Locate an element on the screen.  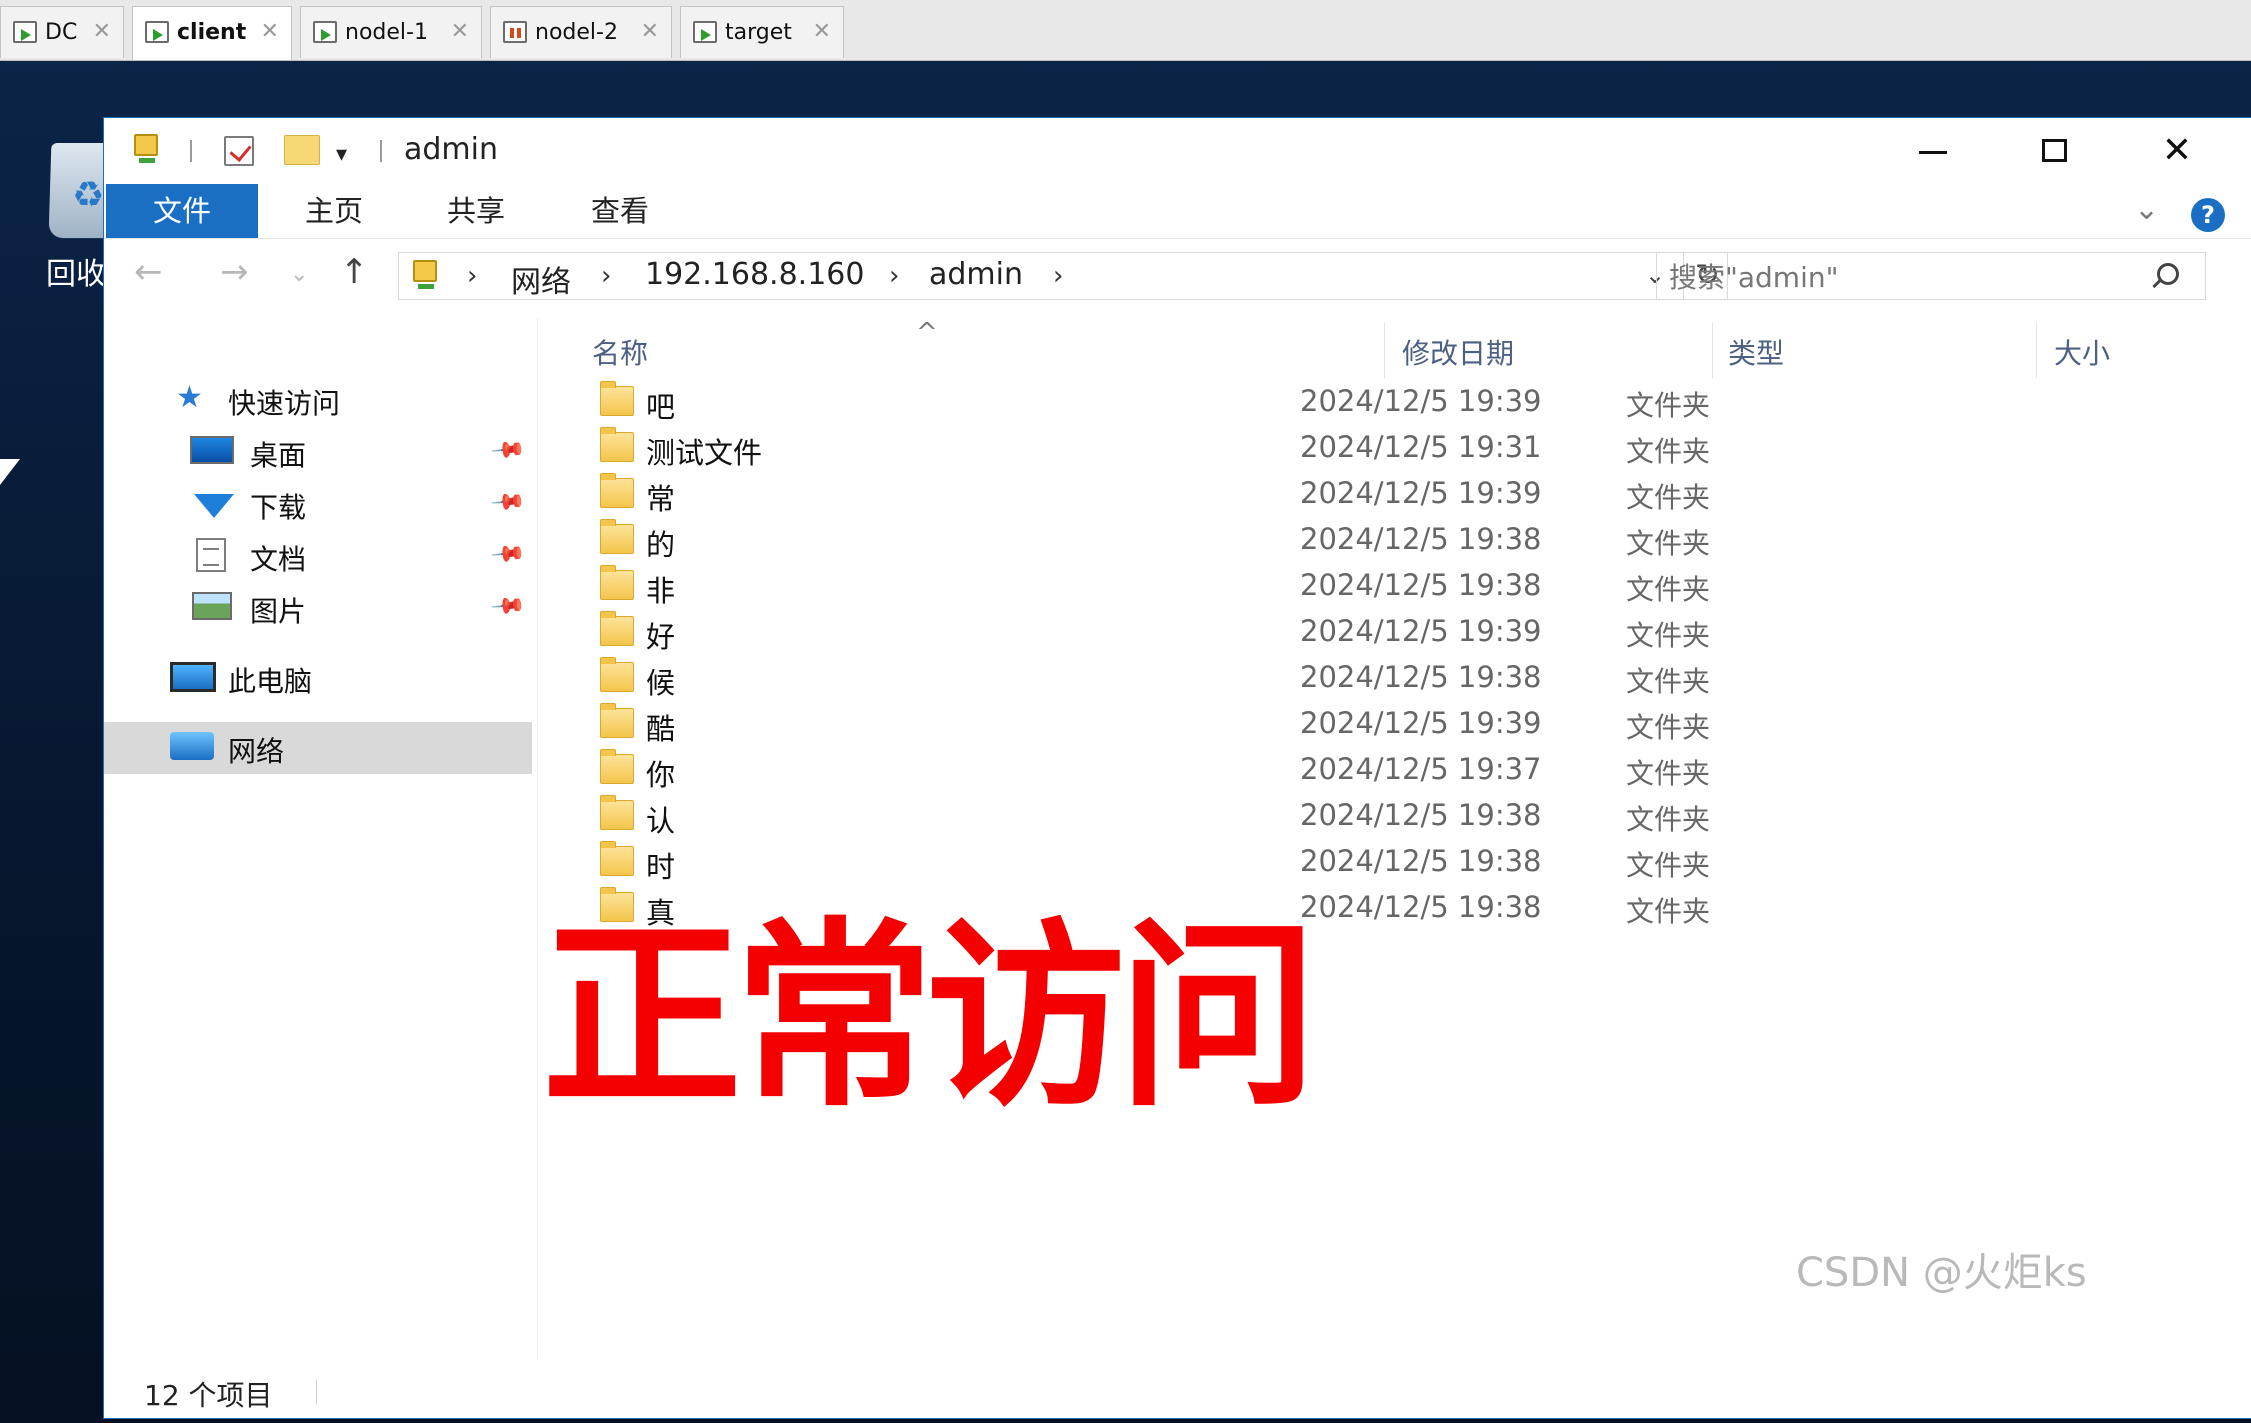
search-box is located at coordinates (1931, 276).